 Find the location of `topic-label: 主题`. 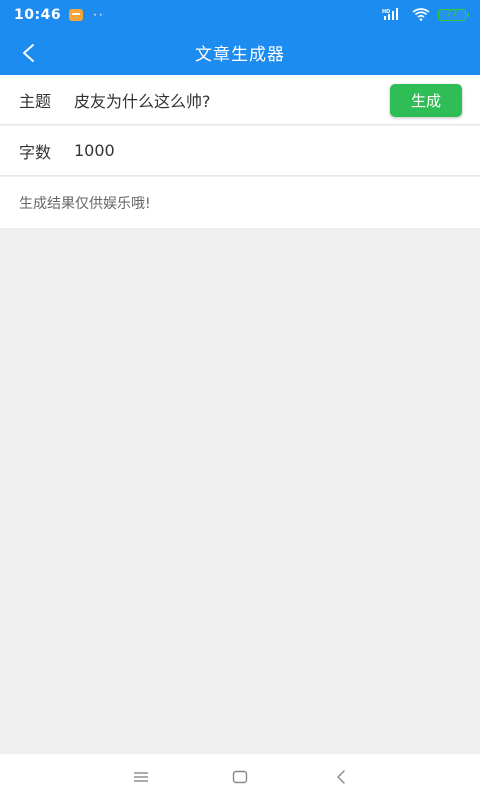

topic-label: 主题 is located at coordinates (35, 101).